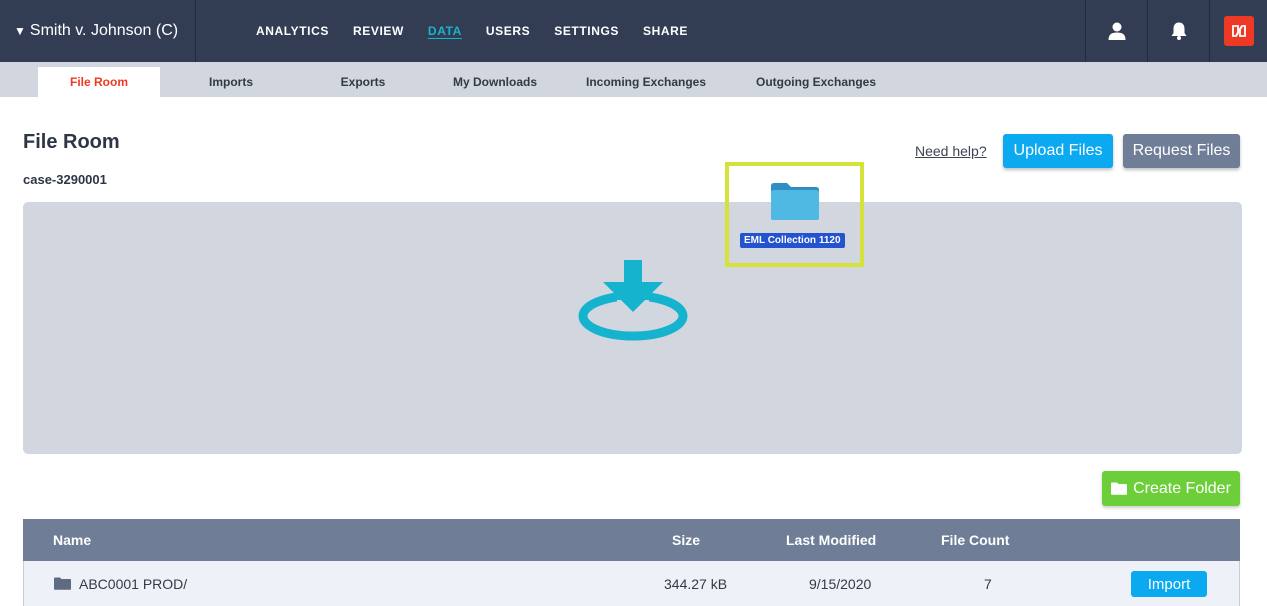 This screenshot has width=1267, height=606. I want to click on tab-incoming-exchanges: Incoming Exchanges, so click(646, 82).